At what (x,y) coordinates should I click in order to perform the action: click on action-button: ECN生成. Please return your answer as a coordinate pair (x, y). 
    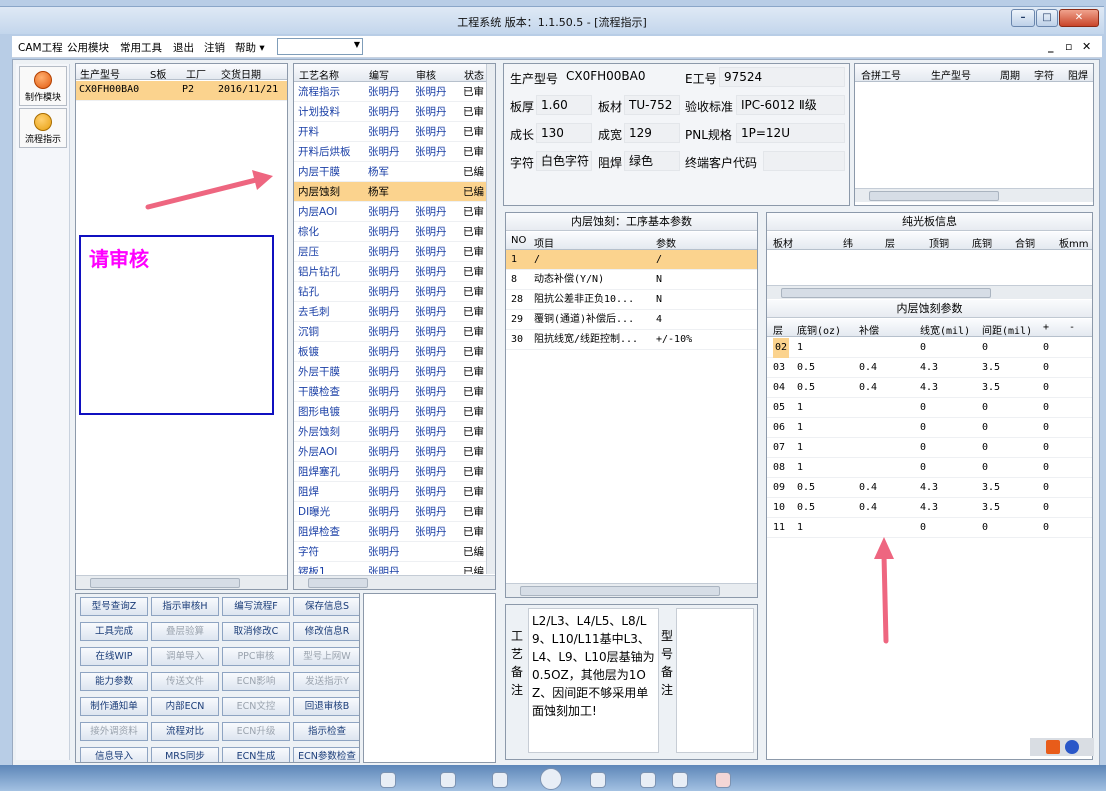
    Looking at the image, I should click on (256, 754).